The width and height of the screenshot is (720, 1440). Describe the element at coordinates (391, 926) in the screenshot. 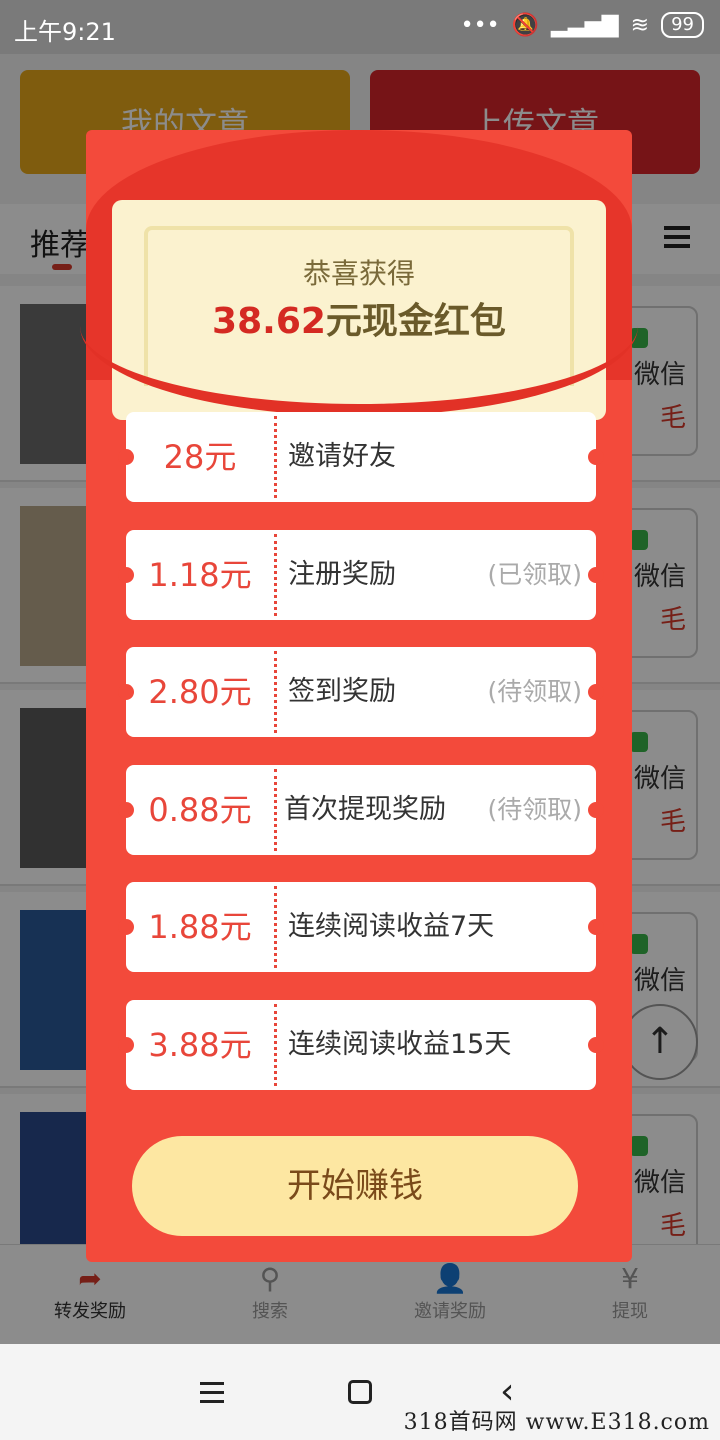

I see `reward-label: 连续阅读收益7天` at that location.